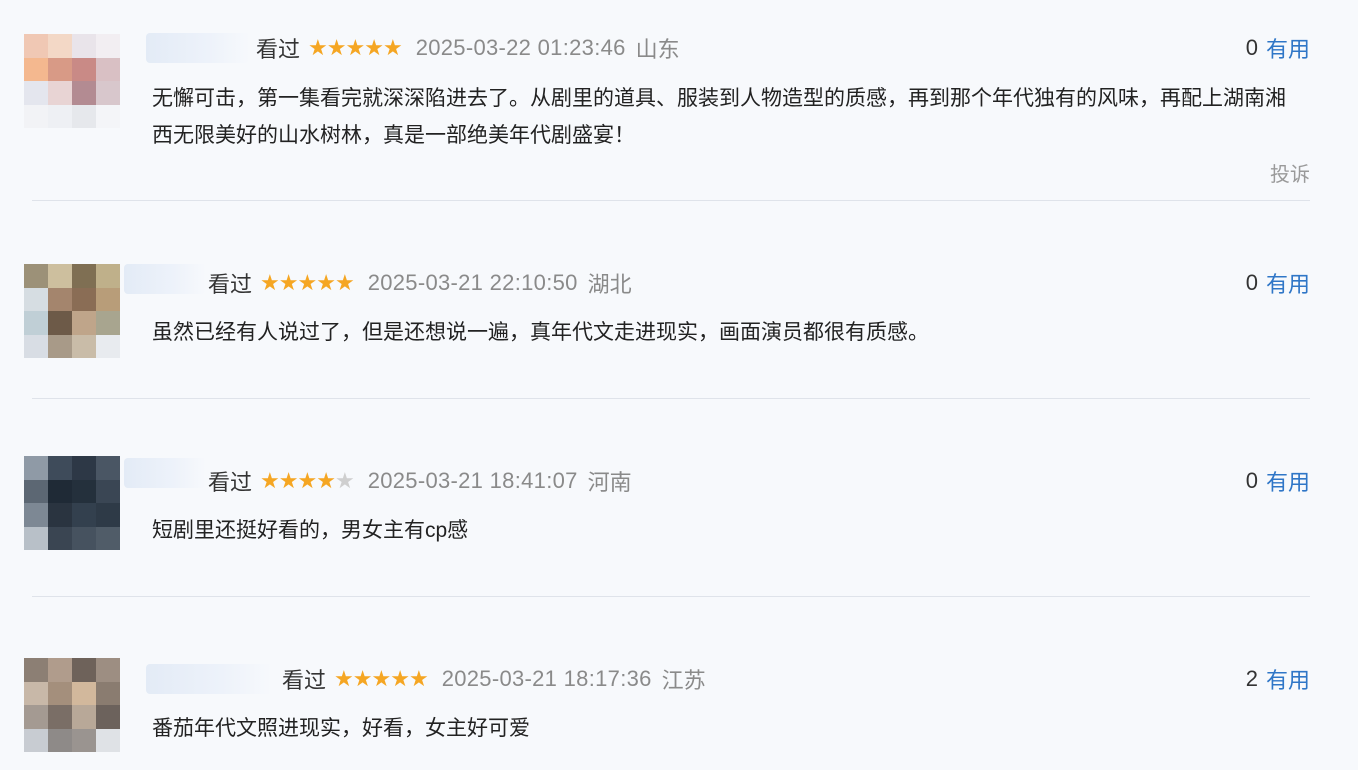 The width and height of the screenshot is (1358, 770). I want to click on review-text: 虽然已经有人说过了，但是还想说一遍，真年代文走进现实，画面演员都很有质感。, so click(540, 332).